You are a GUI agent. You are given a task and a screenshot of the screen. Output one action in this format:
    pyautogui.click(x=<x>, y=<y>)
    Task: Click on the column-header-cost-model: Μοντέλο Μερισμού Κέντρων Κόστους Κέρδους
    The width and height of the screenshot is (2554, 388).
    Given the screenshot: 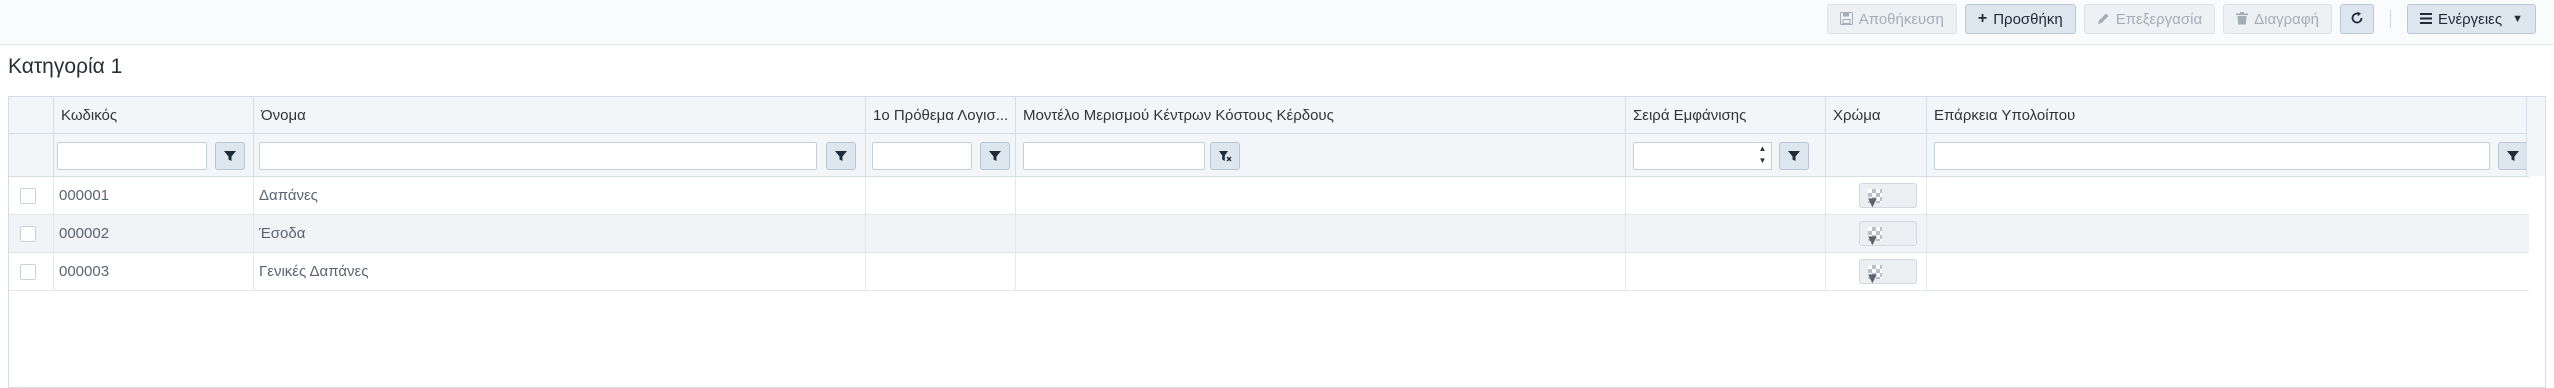 What is the action you would take?
    pyautogui.click(x=1321, y=115)
    